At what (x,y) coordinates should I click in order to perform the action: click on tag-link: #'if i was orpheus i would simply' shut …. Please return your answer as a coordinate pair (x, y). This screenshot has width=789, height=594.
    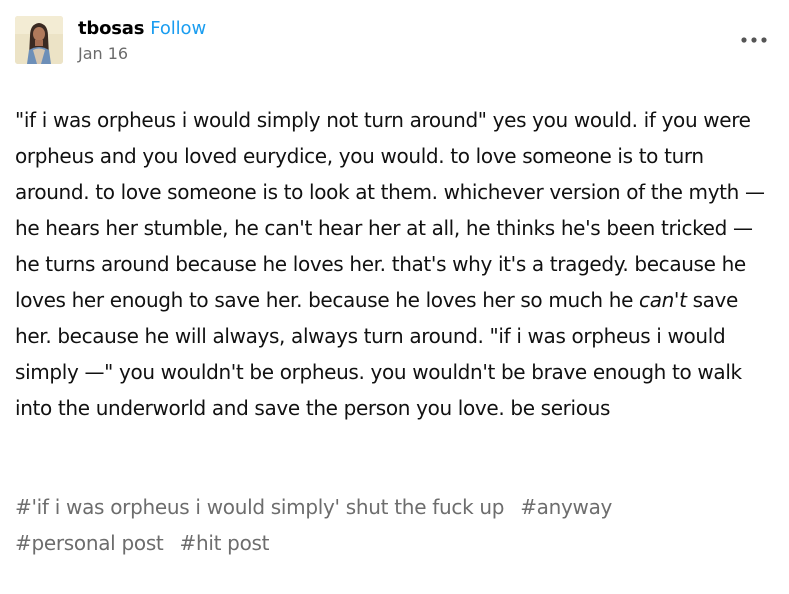
    Looking at the image, I should click on (259, 507).